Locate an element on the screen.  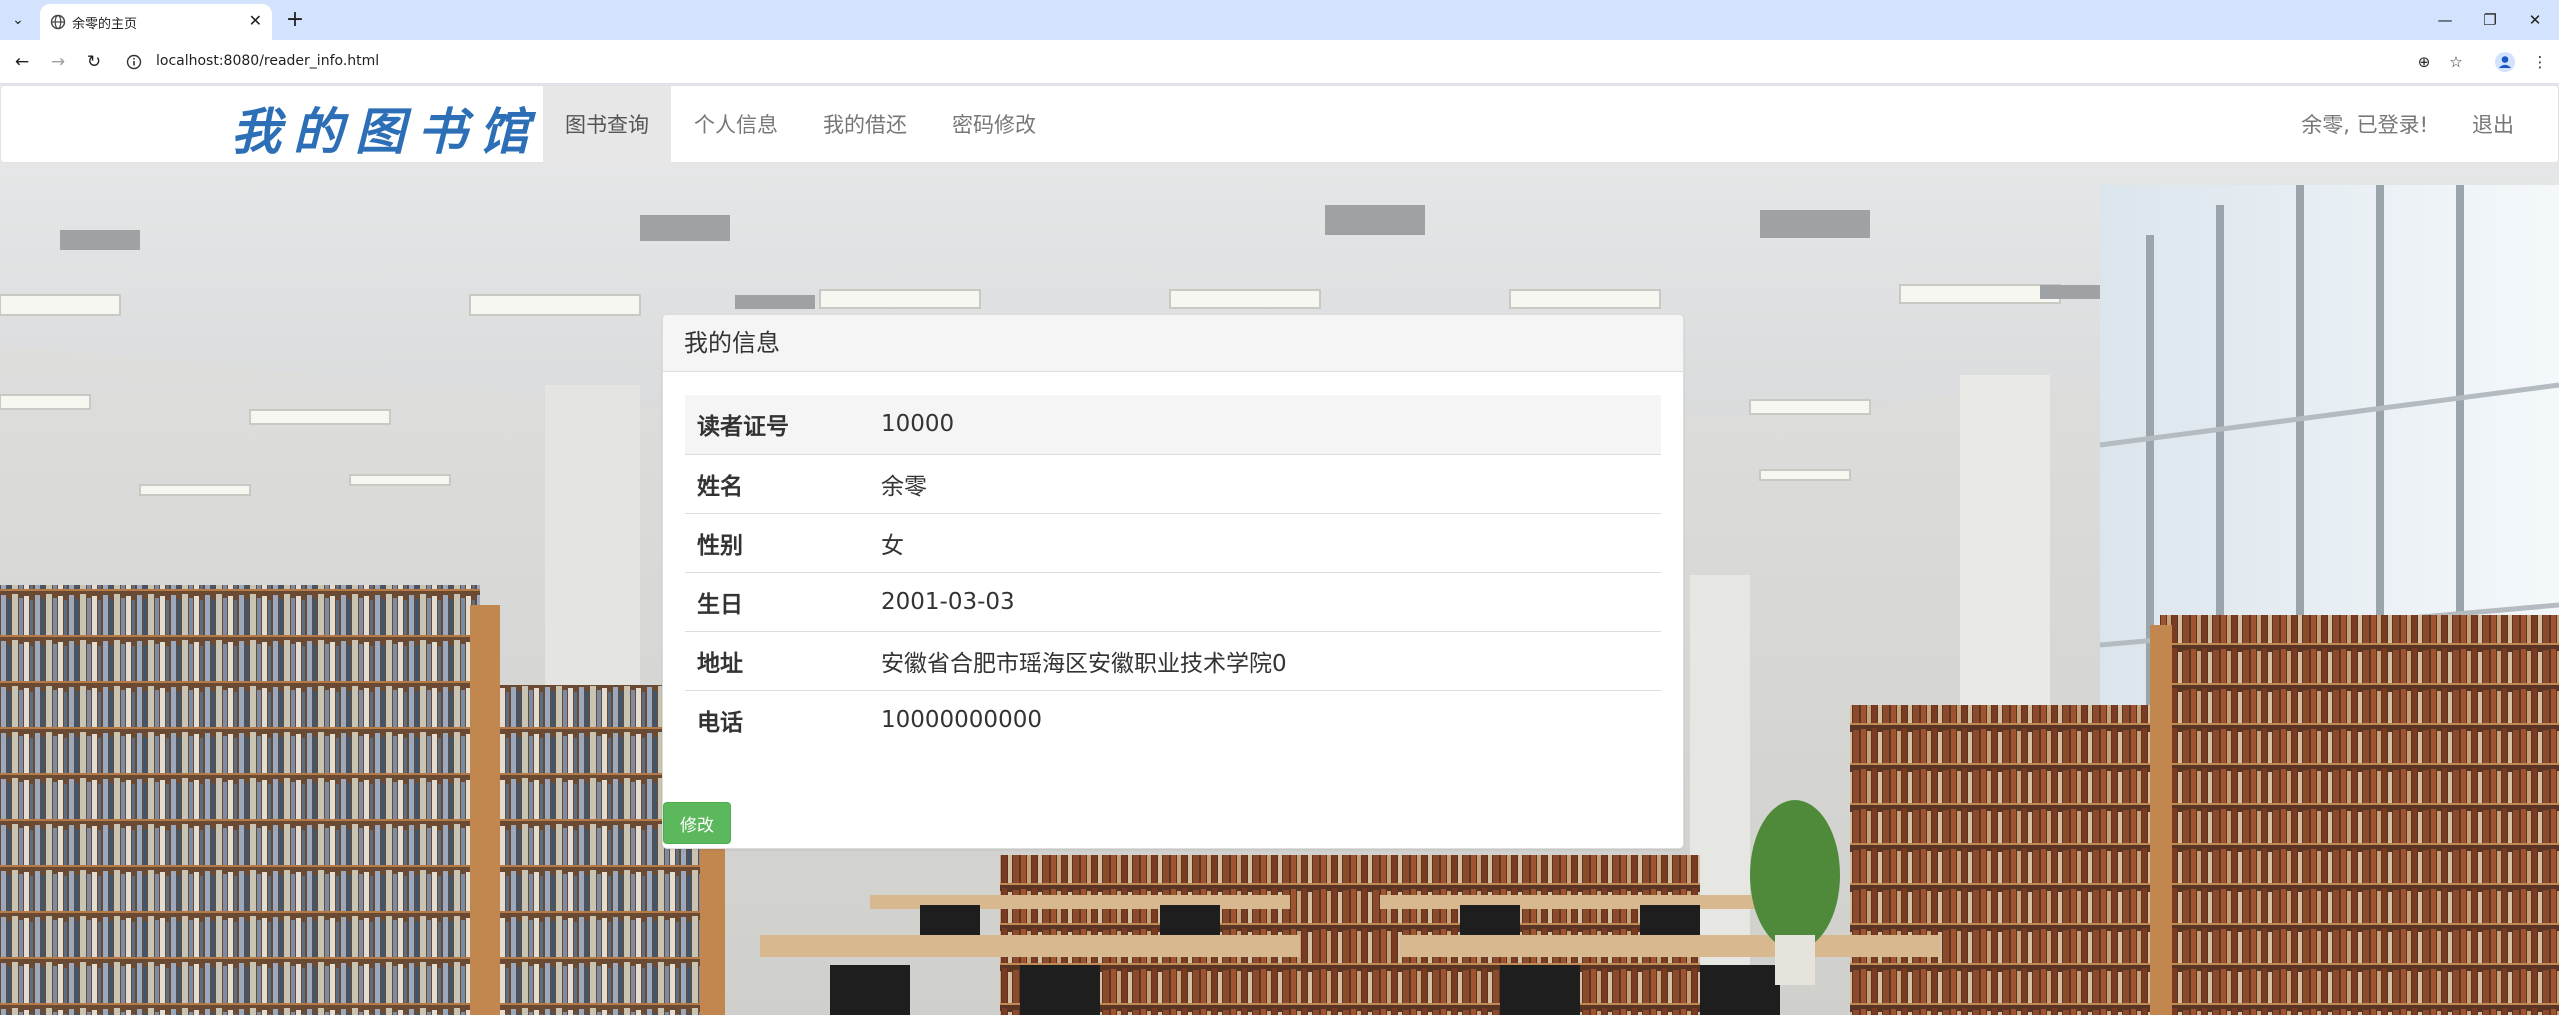
field-value: 女 is located at coordinates (892, 545).